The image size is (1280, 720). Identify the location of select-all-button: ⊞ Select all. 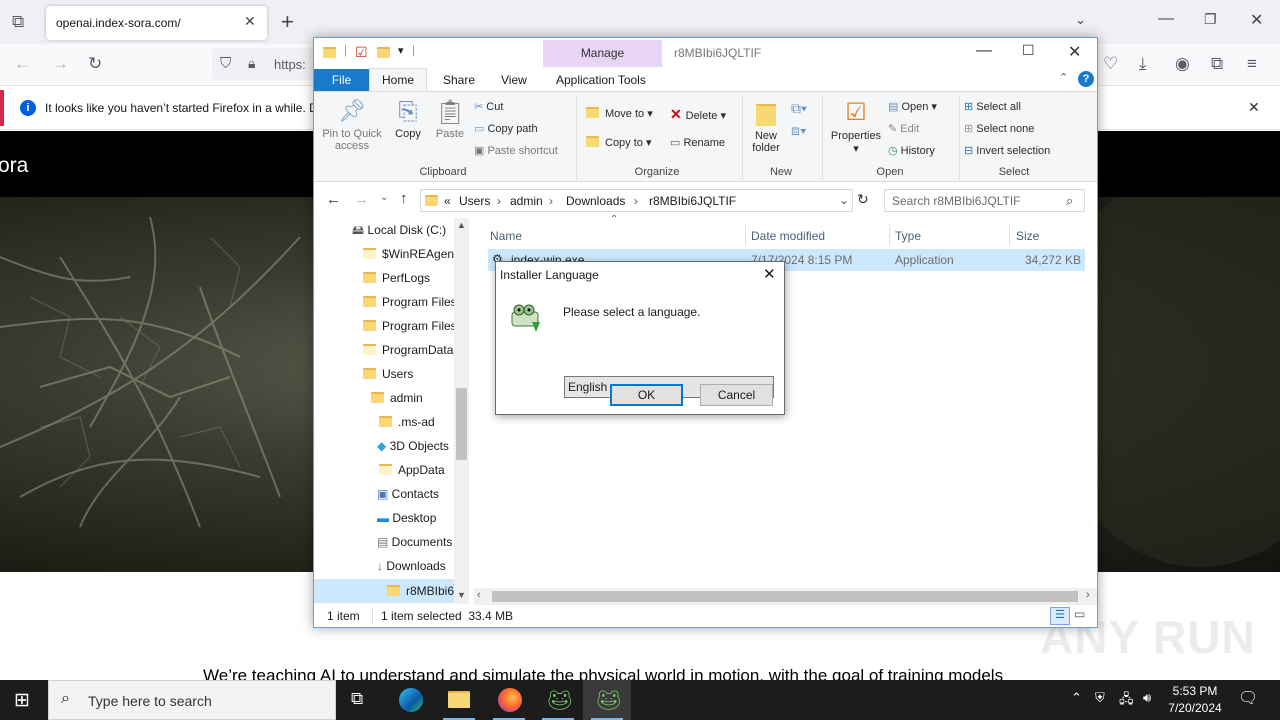
(992, 106).